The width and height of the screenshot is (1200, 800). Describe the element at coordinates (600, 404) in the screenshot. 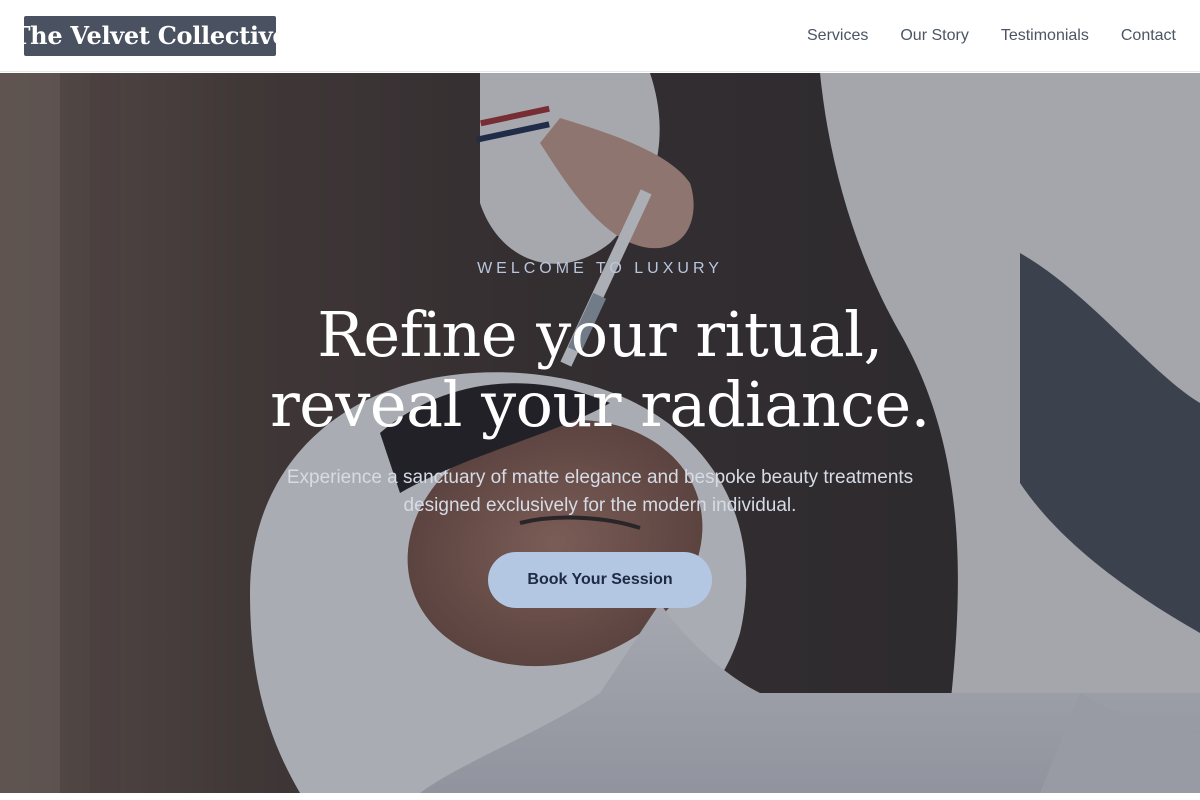

I see `headline-line-2: reveal your radiance.` at that location.